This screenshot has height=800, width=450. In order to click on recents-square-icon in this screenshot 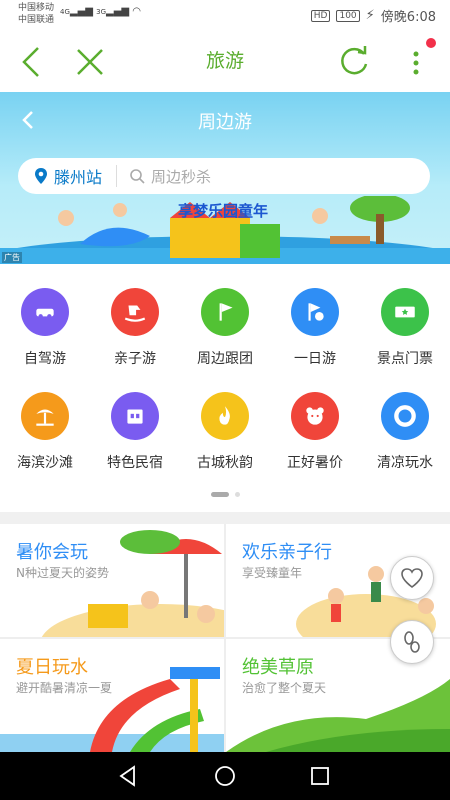, I will do `click(320, 776)`.